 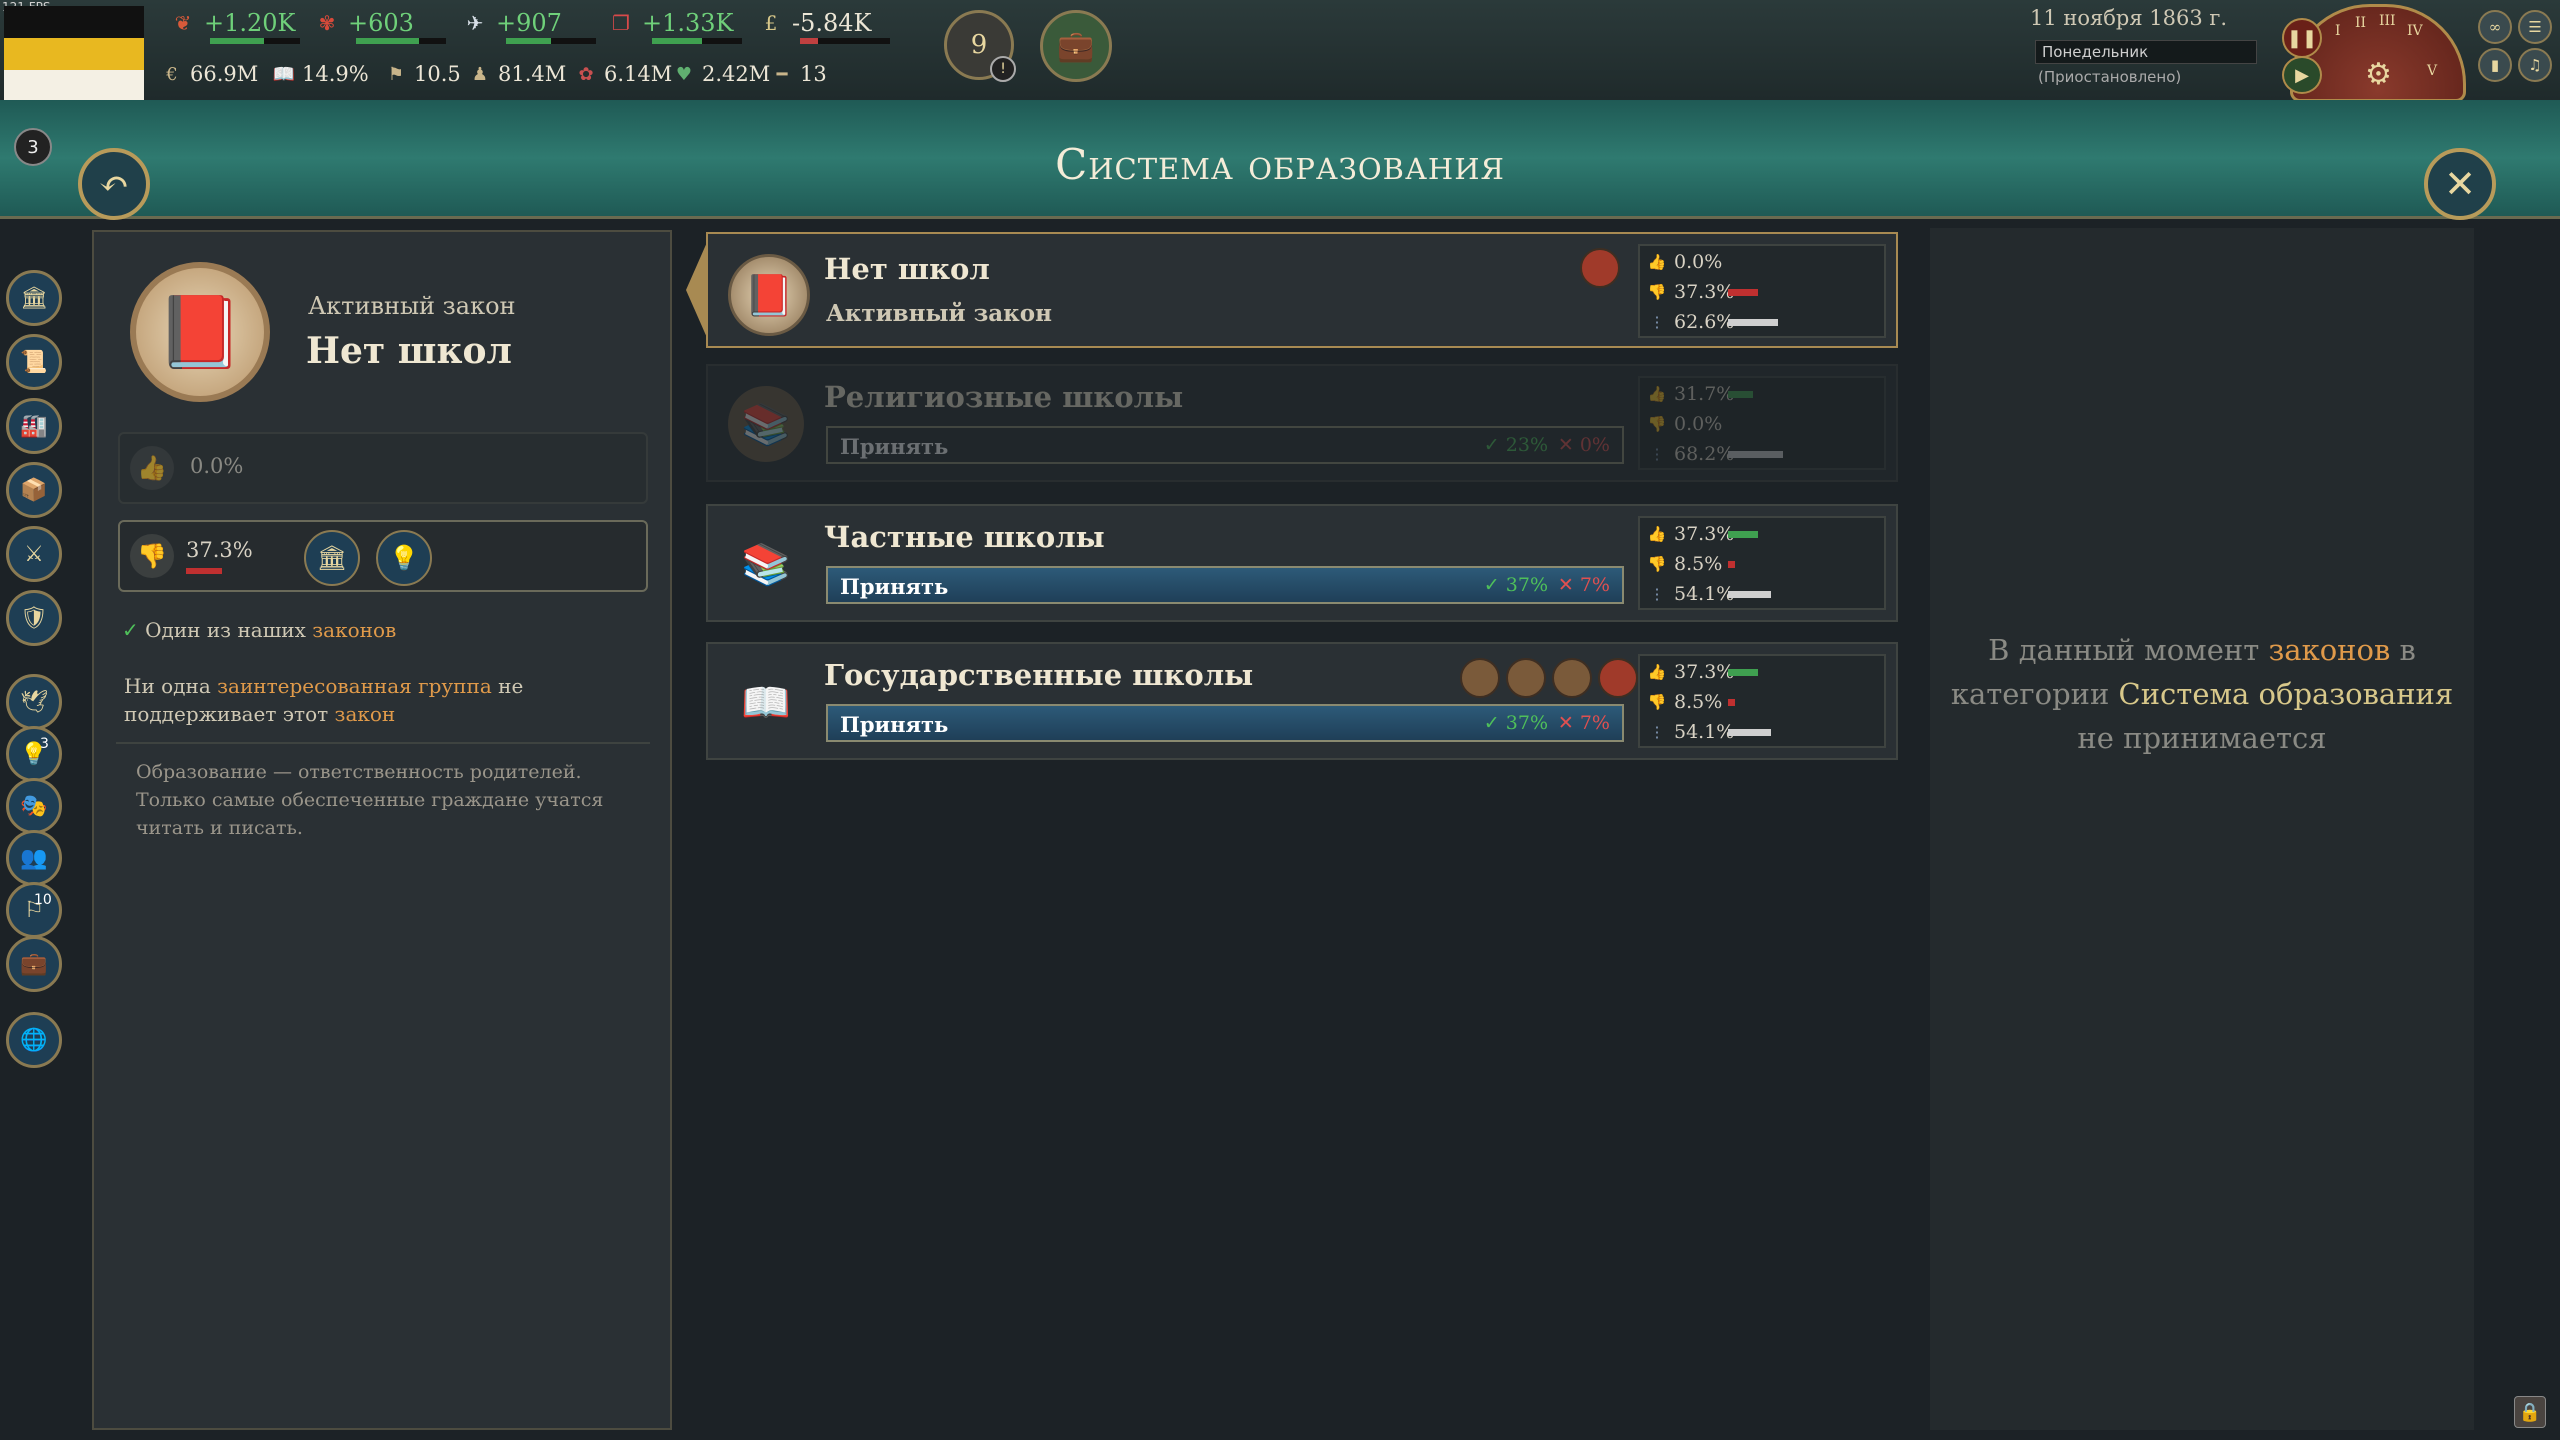 I want to click on checkmark-icon: ✓, so click(x=134, y=630).